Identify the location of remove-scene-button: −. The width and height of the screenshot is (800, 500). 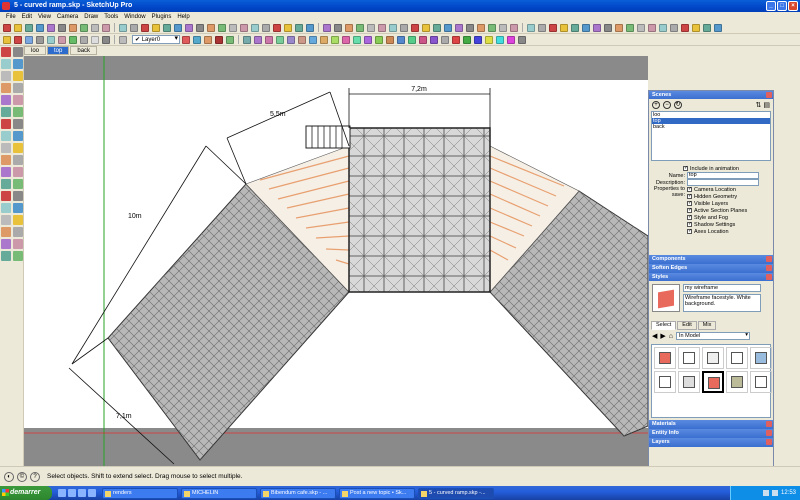
(667, 105).